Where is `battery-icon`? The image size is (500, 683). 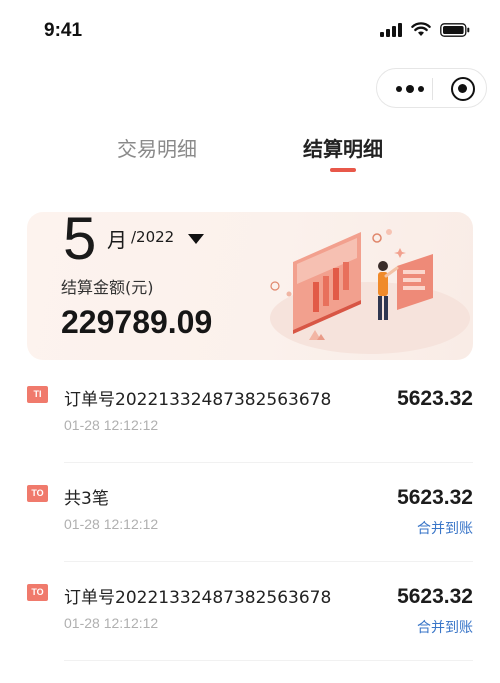
battery-icon is located at coordinates (455, 29).